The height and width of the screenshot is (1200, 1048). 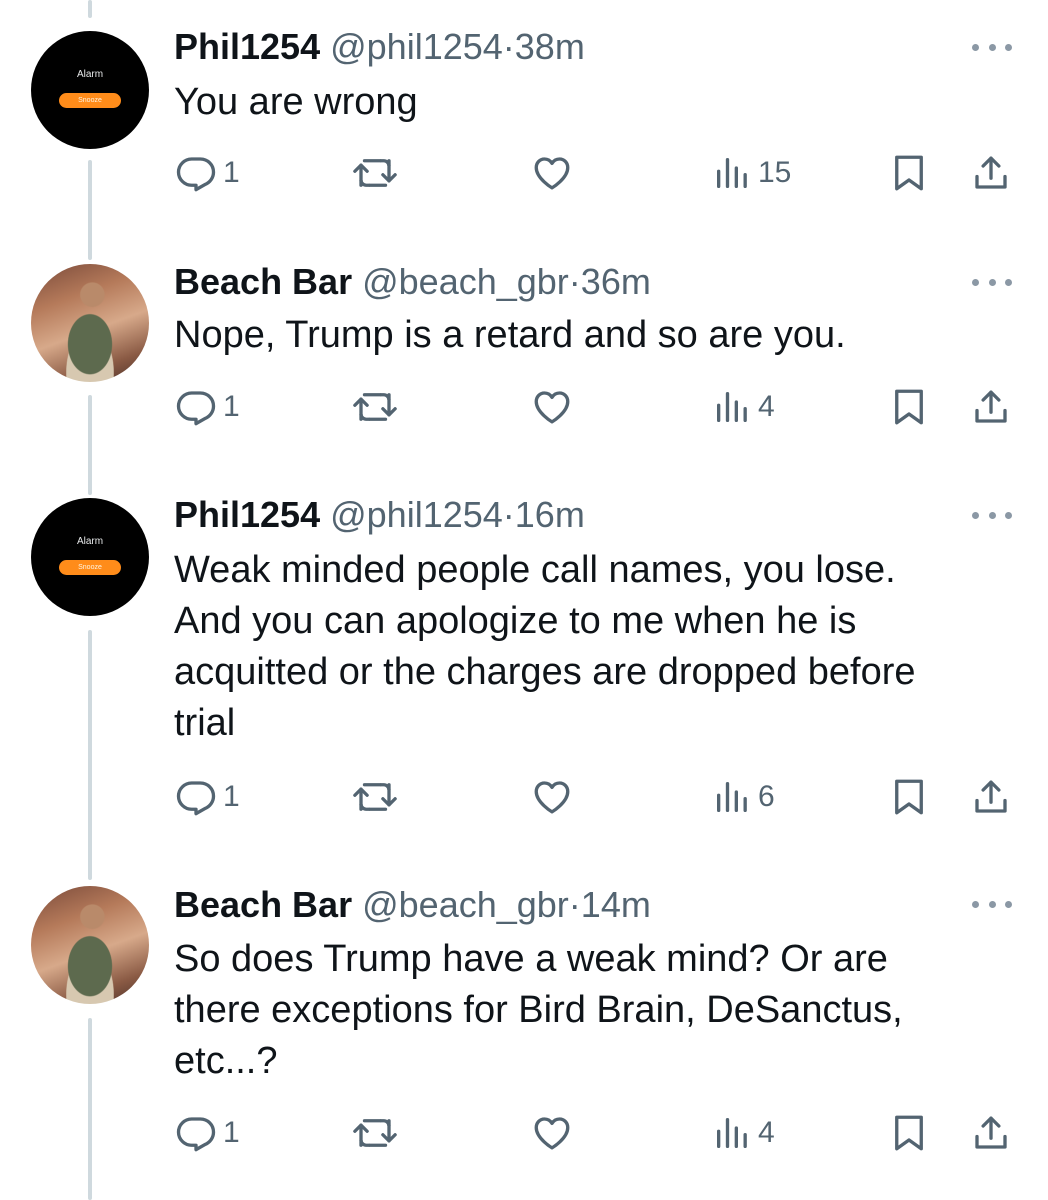 I want to click on more-options-icon, so click(x=992, y=904).